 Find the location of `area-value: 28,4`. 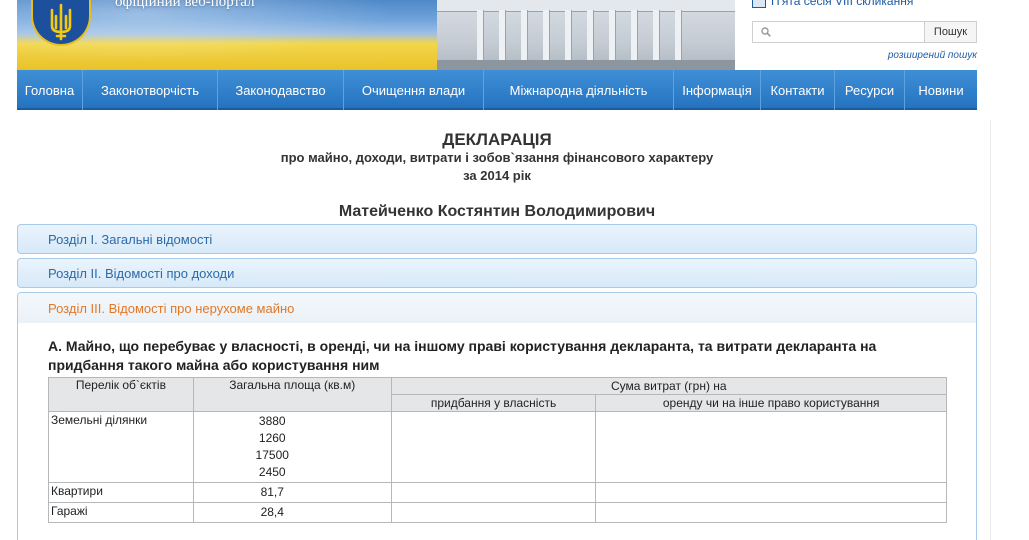

area-value: 28,4 is located at coordinates (272, 512).